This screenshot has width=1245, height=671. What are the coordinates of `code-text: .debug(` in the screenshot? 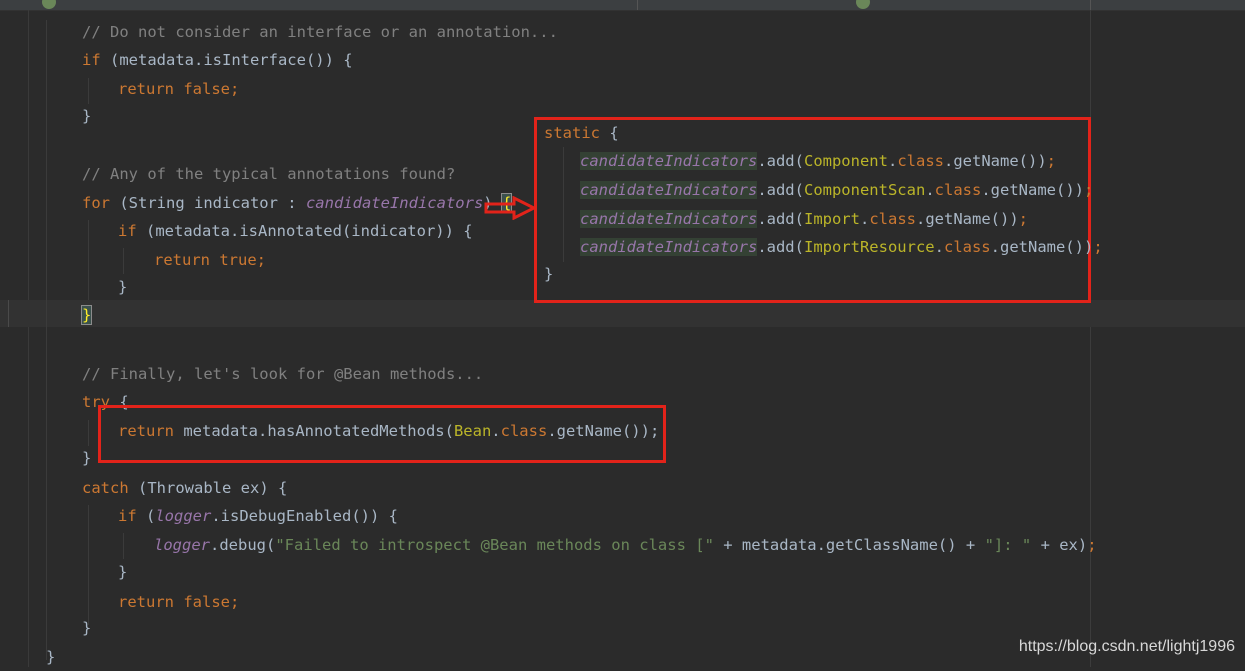 It's located at (243, 545).